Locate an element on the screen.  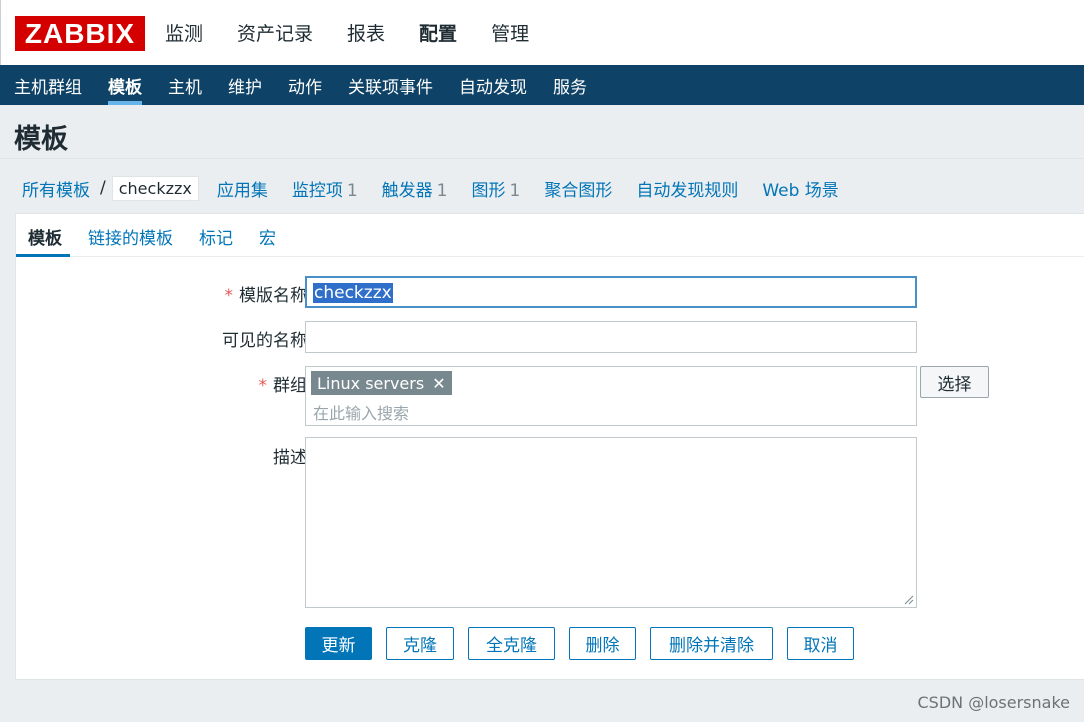
menu-monitoring: 监测 is located at coordinates (184, 32).